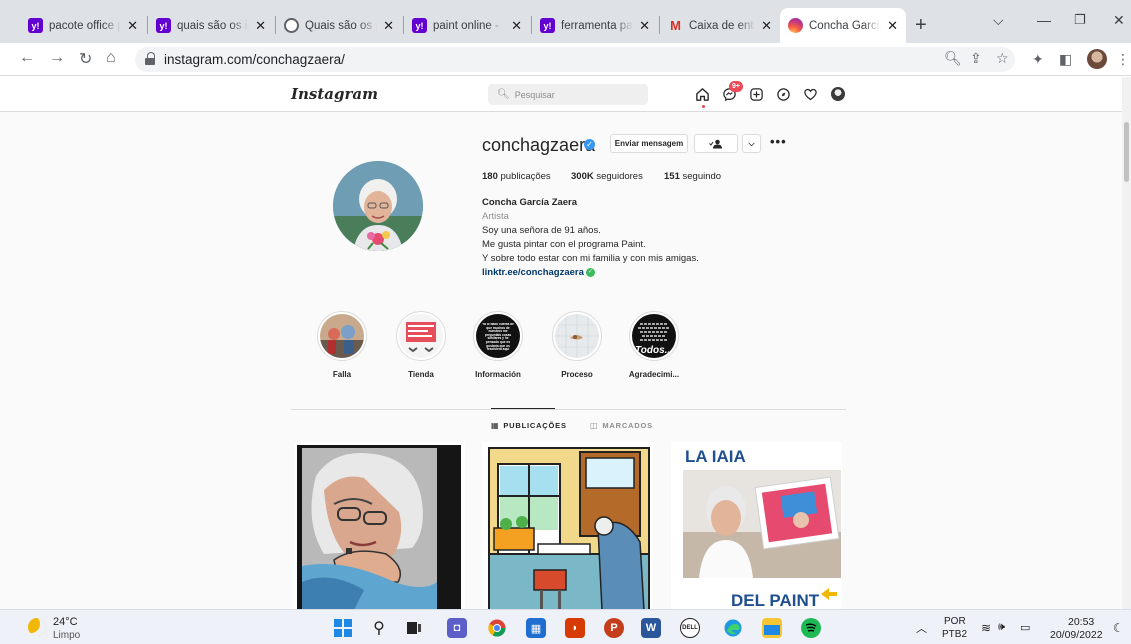 Image resolution: width=1131 pixels, height=644 pixels. Describe the element at coordinates (83, 25) in the screenshot. I see `browser-tab: y! pacote office p ✕` at that location.